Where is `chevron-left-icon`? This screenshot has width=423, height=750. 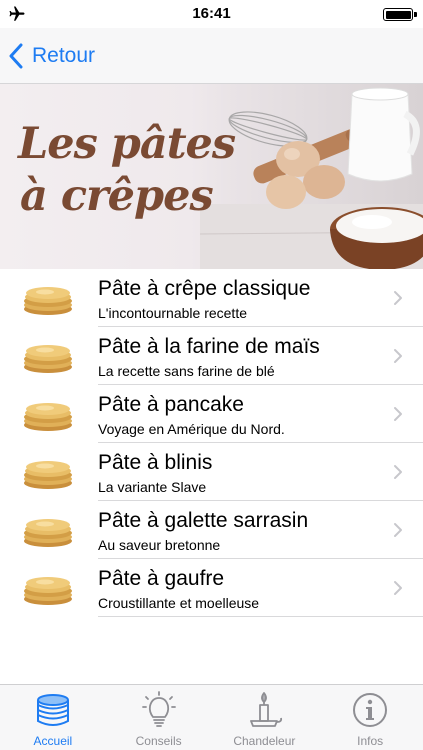
chevron-left-icon is located at coordinates (16, 56).